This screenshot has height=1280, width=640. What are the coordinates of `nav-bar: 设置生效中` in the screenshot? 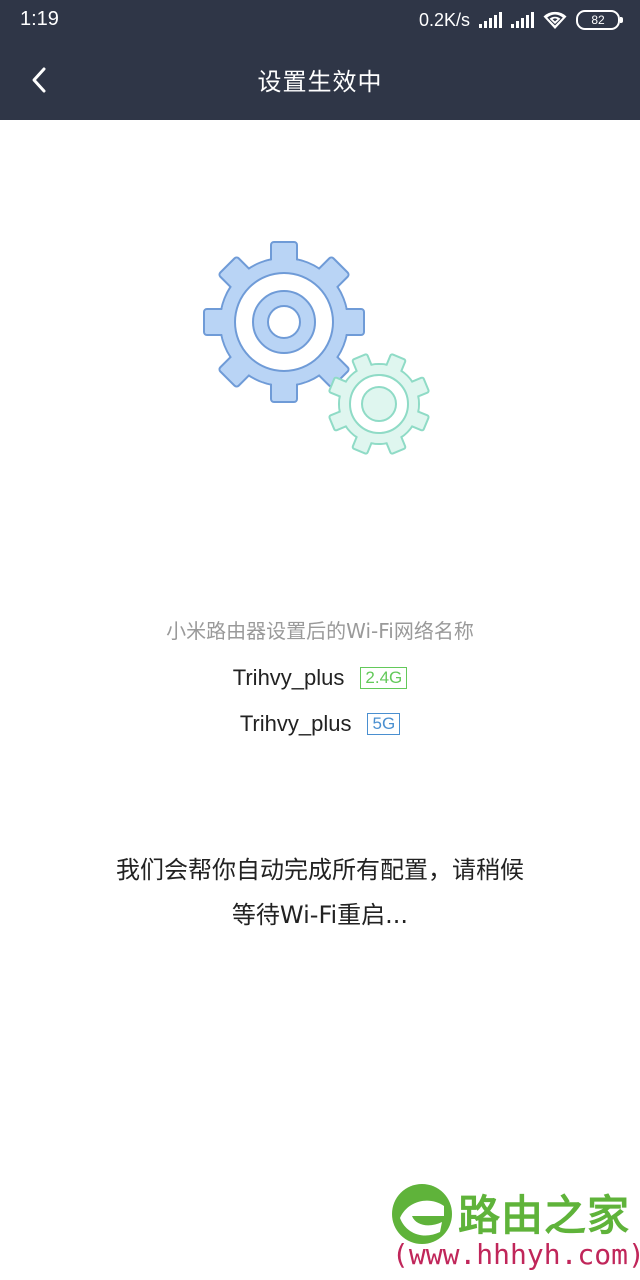 It's located at (320, 80).